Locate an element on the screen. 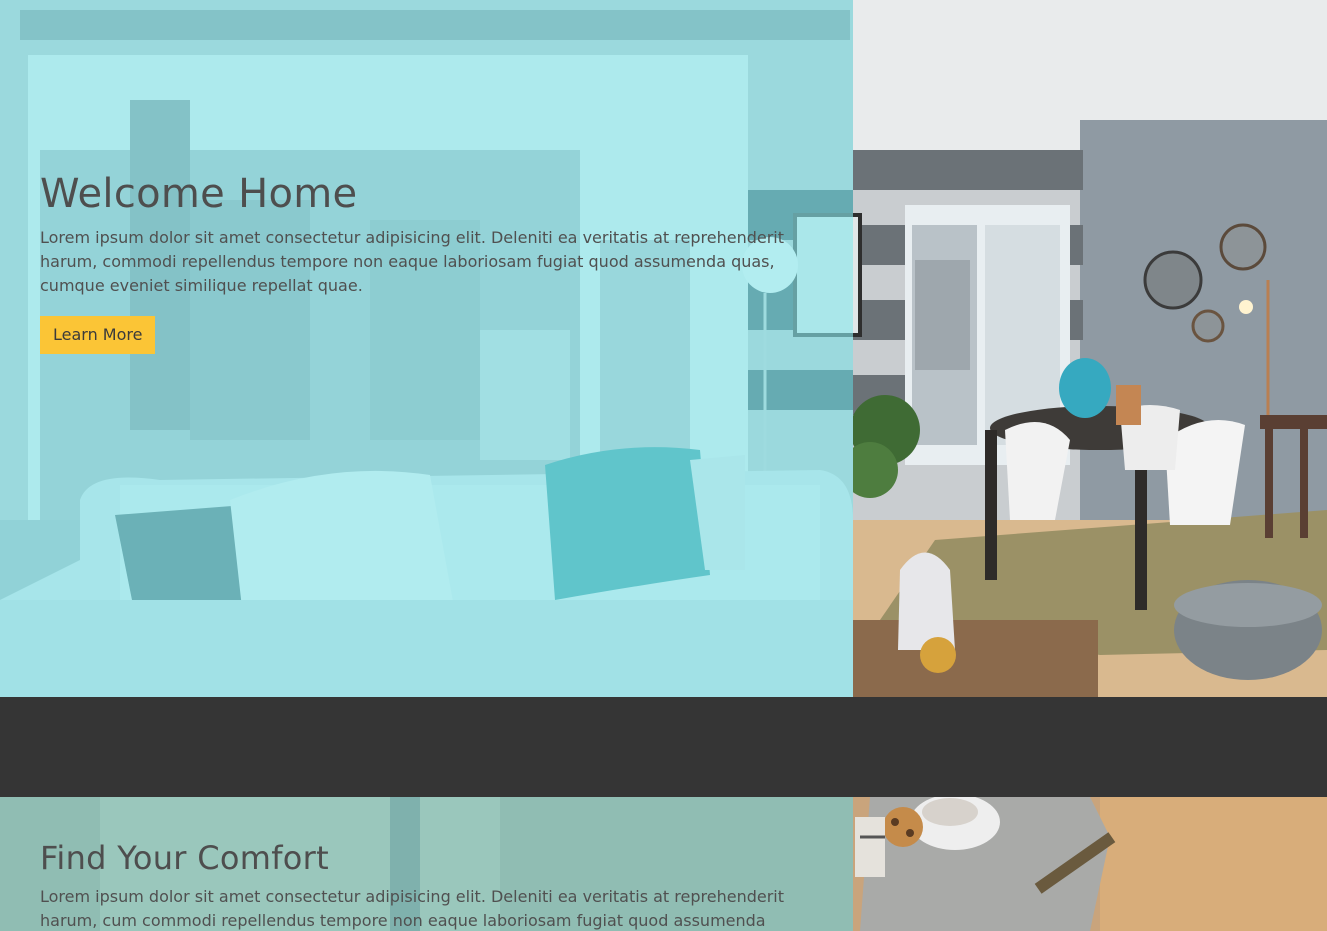 Image resolution: width=1327 pixels, height=931 pixels. hero-title: Welcome Home is located at coordinates (199, 194).